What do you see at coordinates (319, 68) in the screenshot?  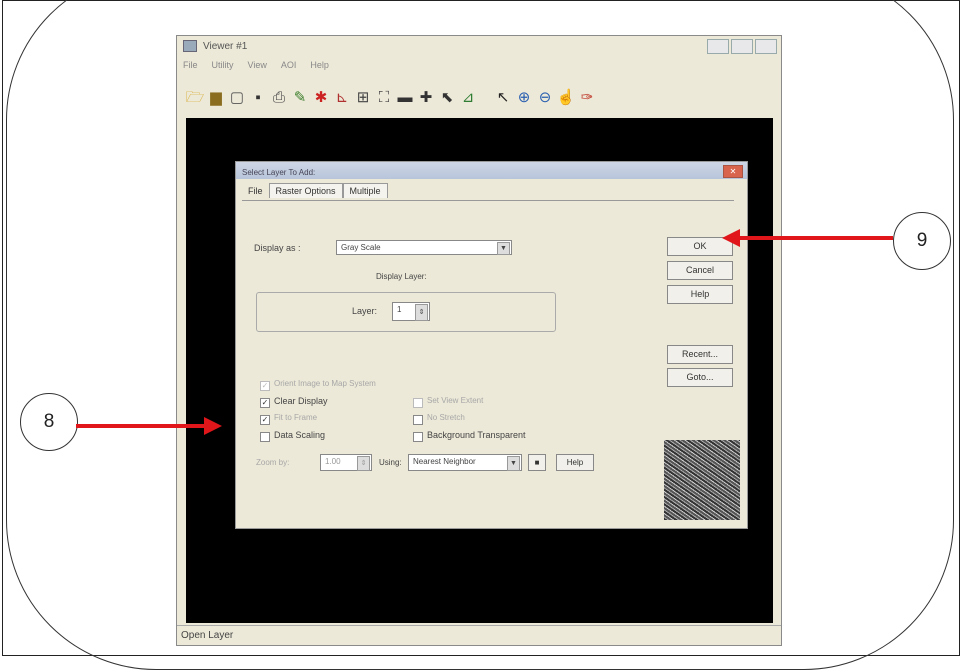 I see `menu-help: Help` at bounding box center [319, 68].